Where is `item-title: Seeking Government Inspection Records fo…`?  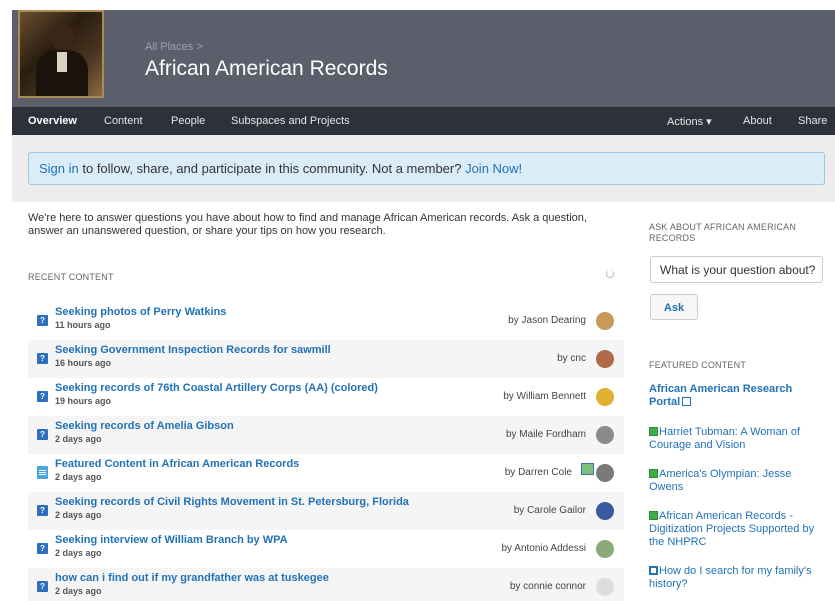
item-title: Seeking Government Inspection Records fo… is located at coordinates (193, 350).